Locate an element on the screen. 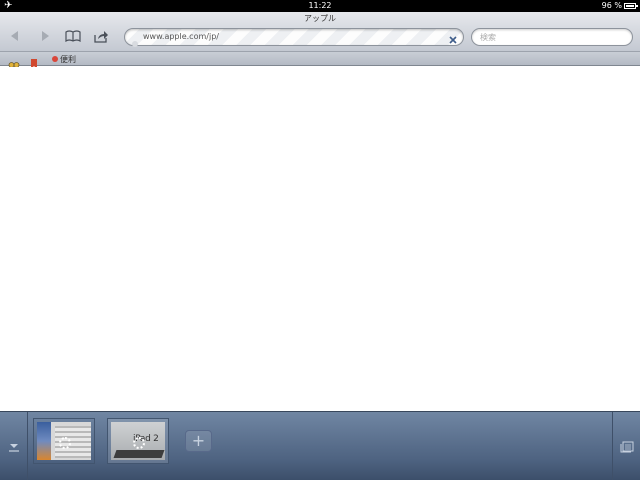 The height and width of the screenshot is (480, 640). tab-thumbnail-2: iPad 2 is located at coordinates (138, 441).